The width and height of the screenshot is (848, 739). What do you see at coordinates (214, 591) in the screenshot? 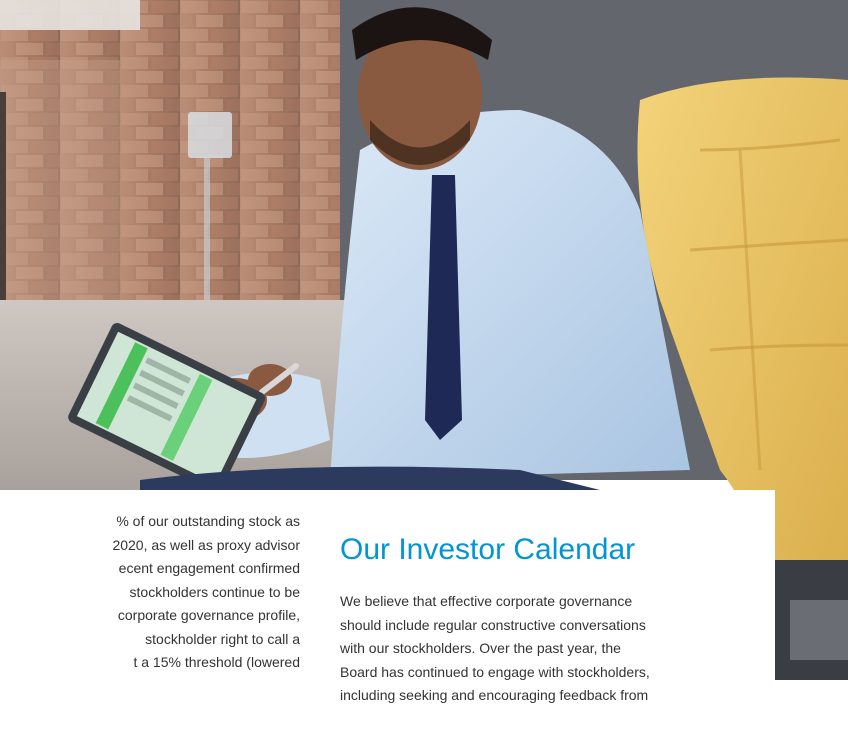
I see `left-paragraph-line: stockholders continue to be` at bounding box center [214, 591].